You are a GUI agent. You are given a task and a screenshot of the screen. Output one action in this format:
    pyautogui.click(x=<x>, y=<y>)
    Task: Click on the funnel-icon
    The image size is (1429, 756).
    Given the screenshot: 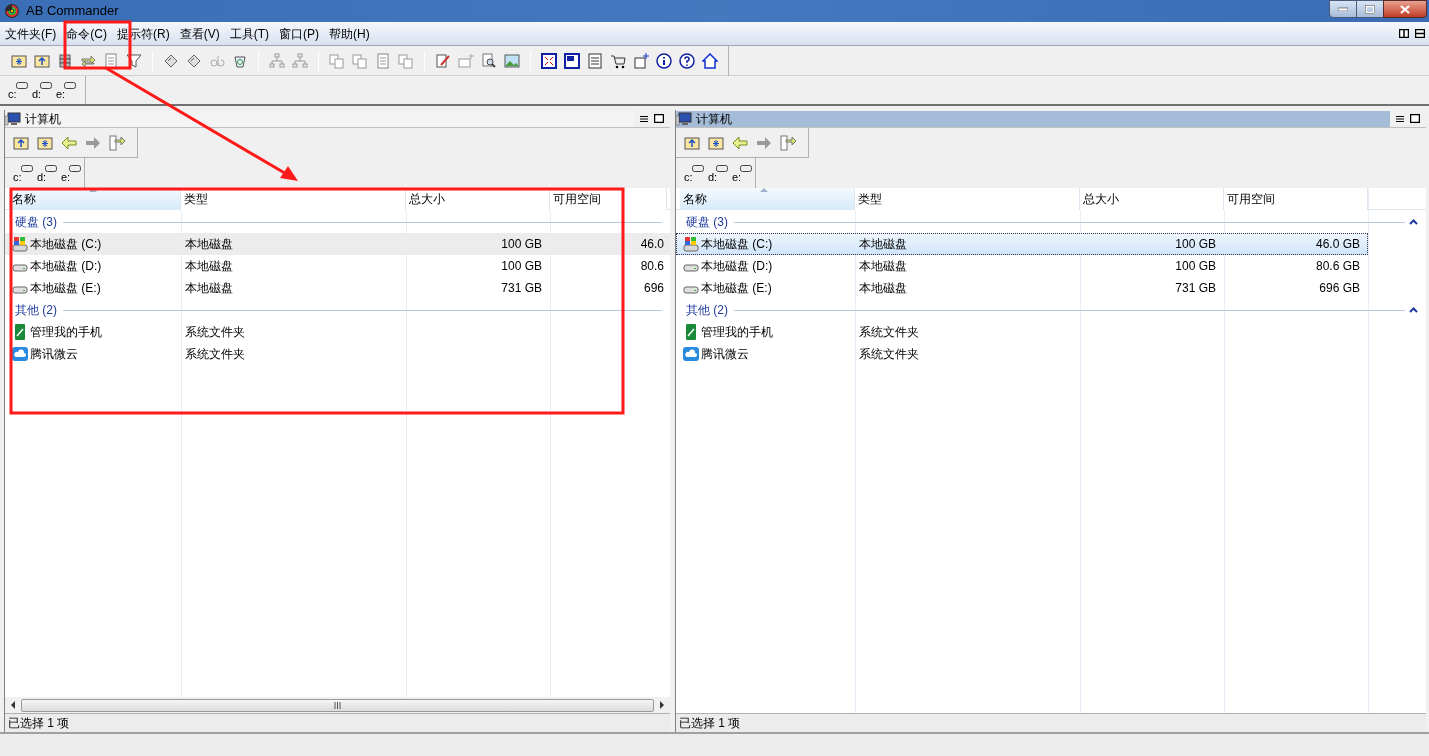 What is the action you would take?
    pyautogui.click(x=134, y=60)
    